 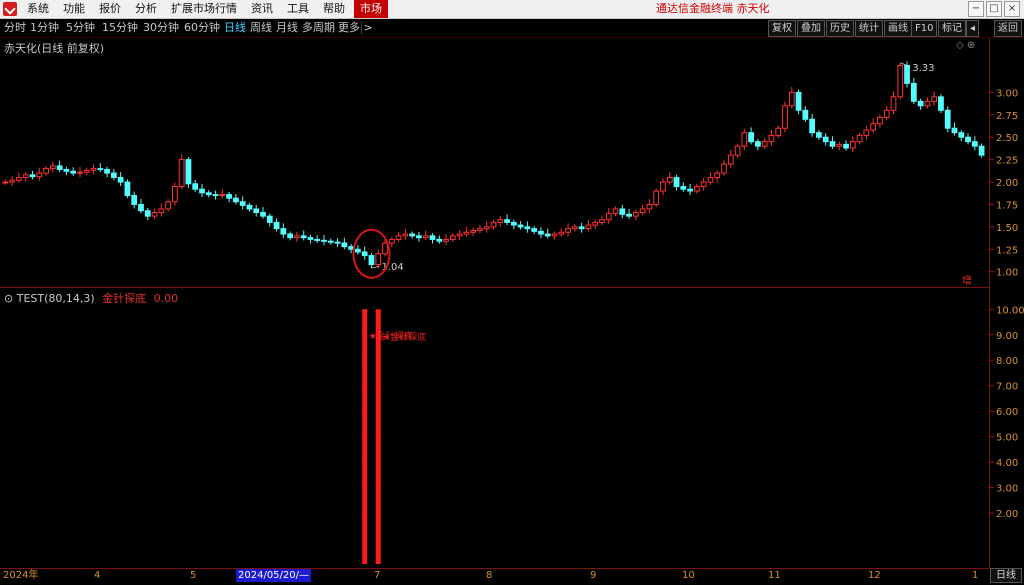 What do you see at coordinates (782, 28) in the screenshot?
I see `restore-rights-button: 复权` at bounding box center [782, 28].